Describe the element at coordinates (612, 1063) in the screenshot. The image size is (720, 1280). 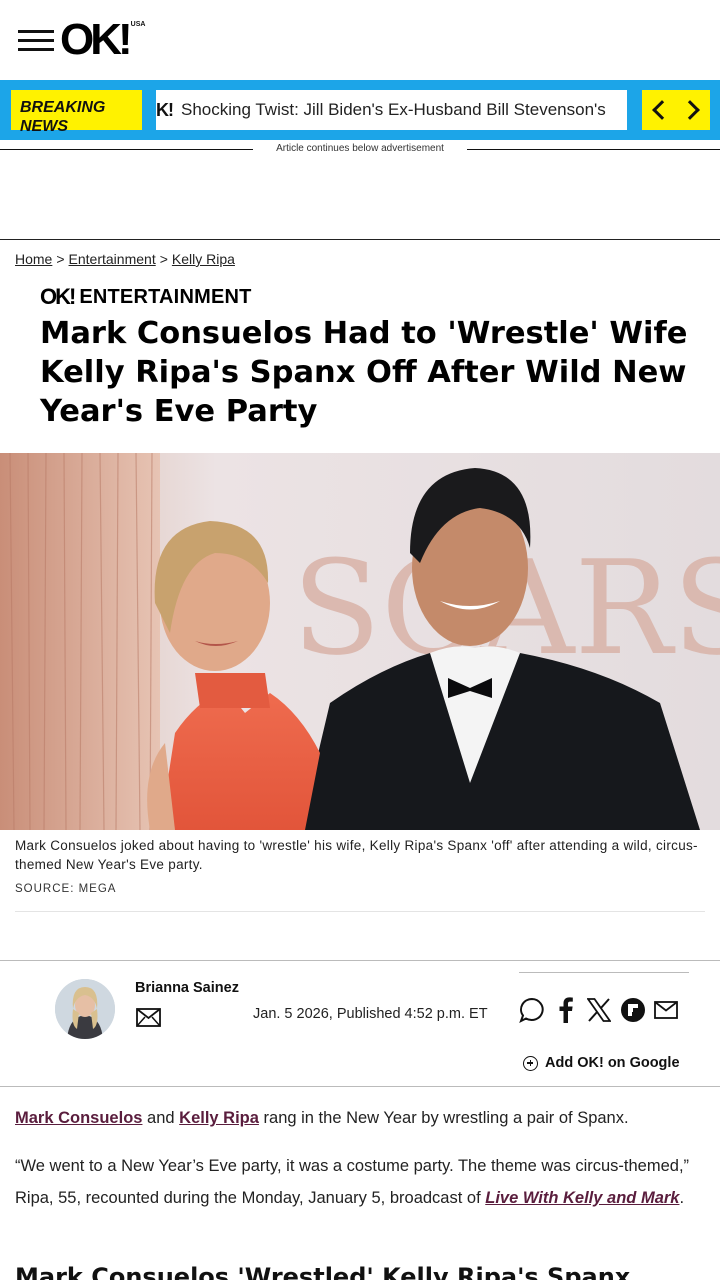
I see `add-google-label: Add OK! on Google` at that location.